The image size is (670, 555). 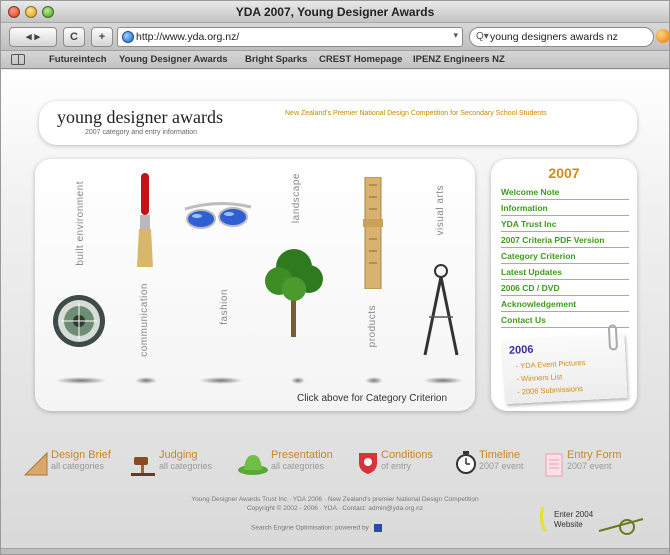 I want to click on bookmark-futureintech: Futureintech, so click(x=78, y=59).